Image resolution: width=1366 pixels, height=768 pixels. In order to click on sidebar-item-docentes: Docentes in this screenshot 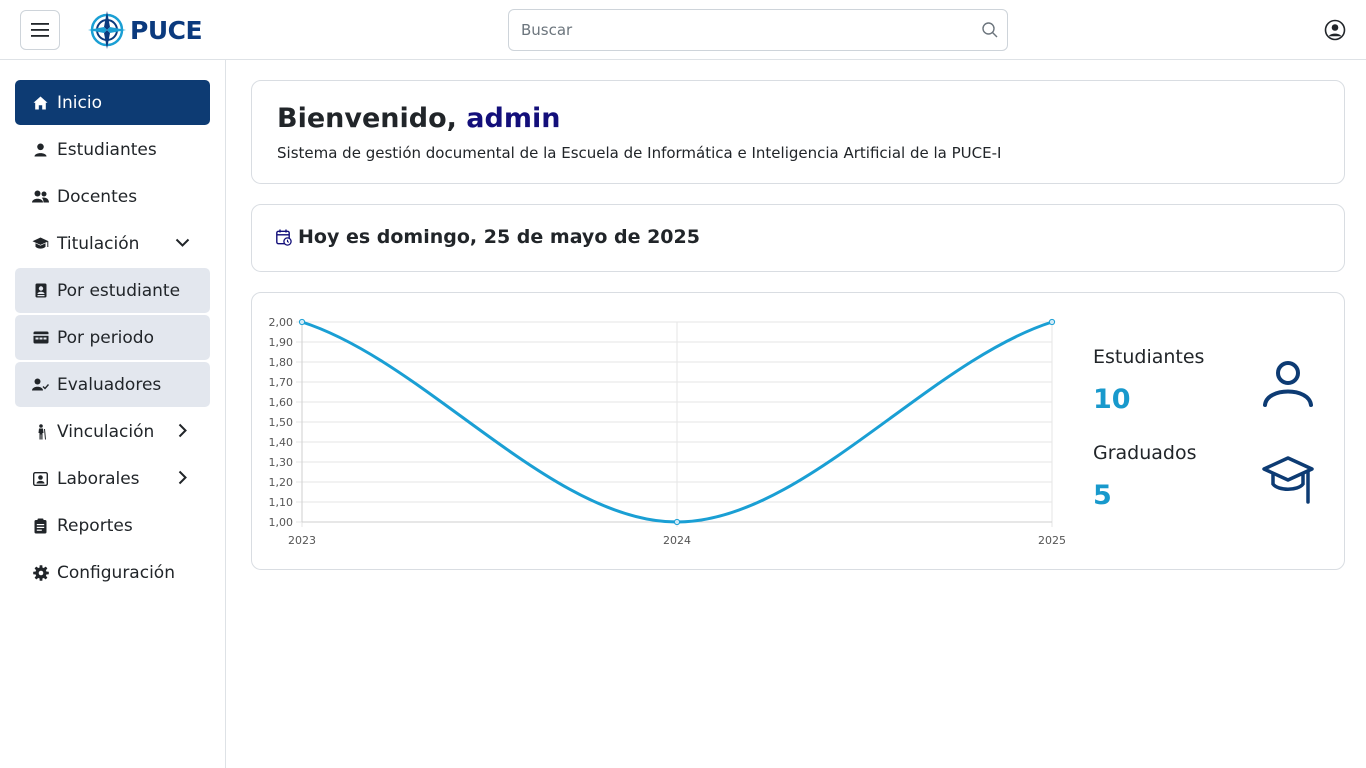, I will do `click(112, 196)`.